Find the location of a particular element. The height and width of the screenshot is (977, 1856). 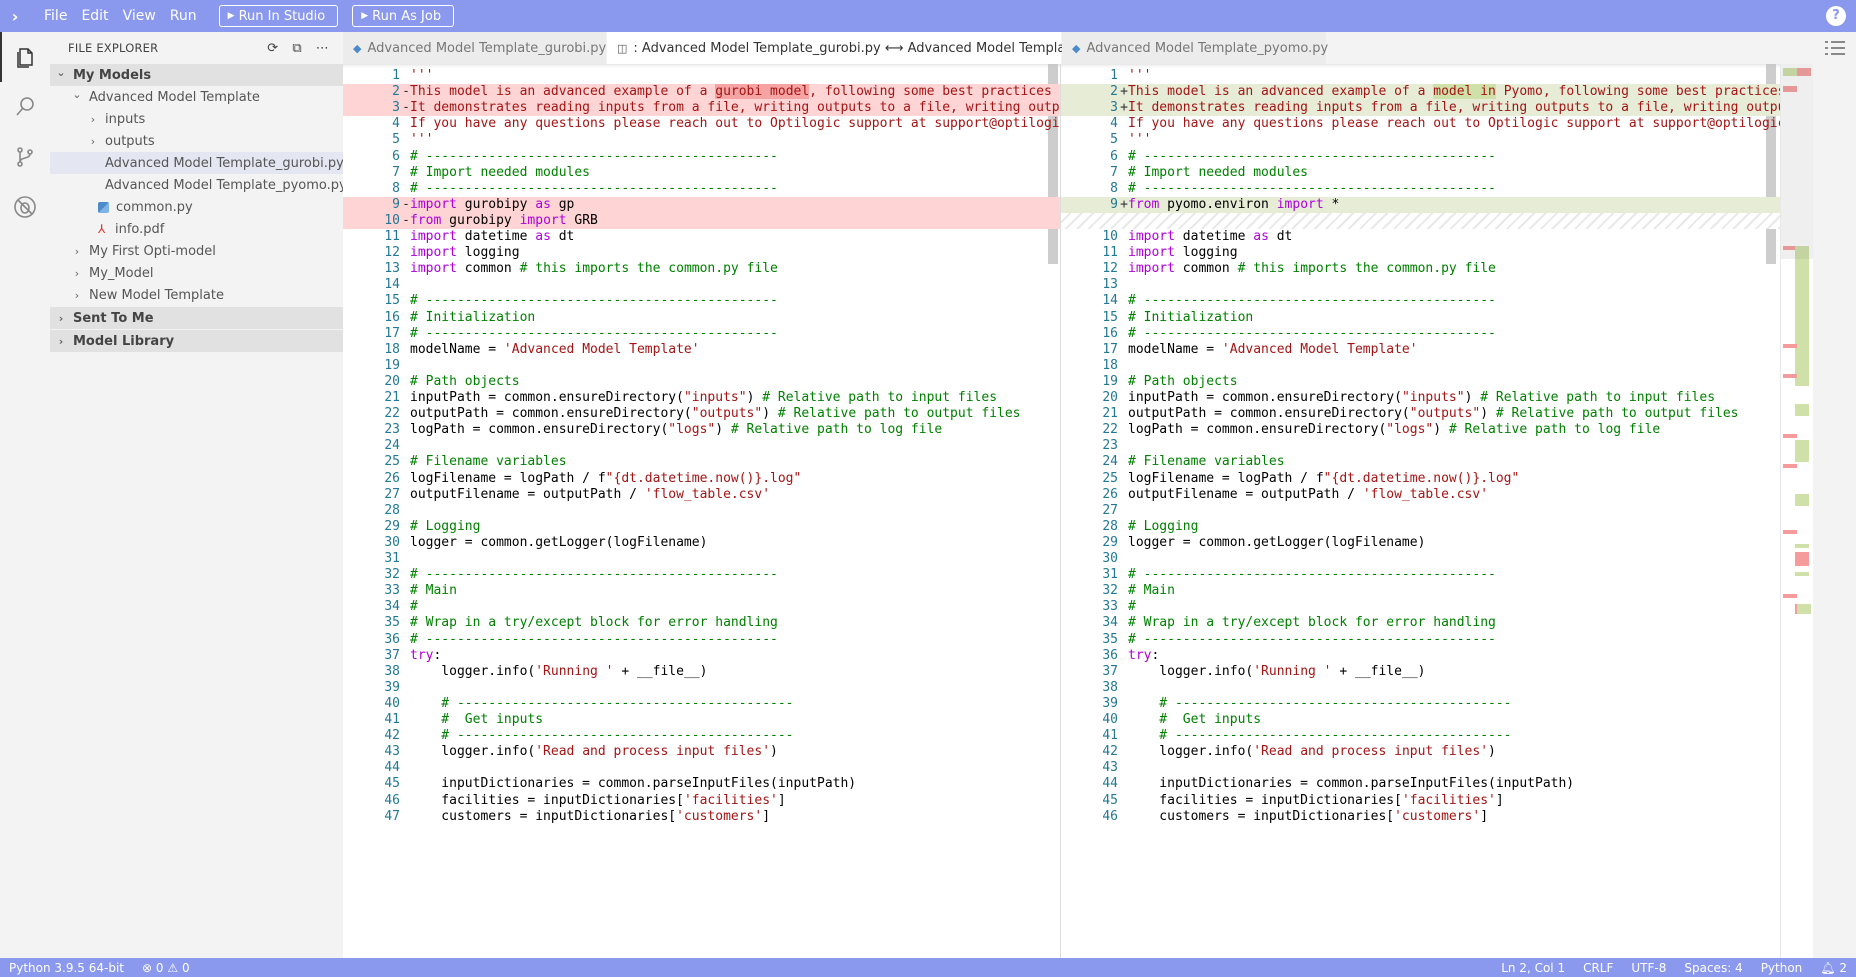

diff-overview-ruler is located at coordinates (1797, 511).